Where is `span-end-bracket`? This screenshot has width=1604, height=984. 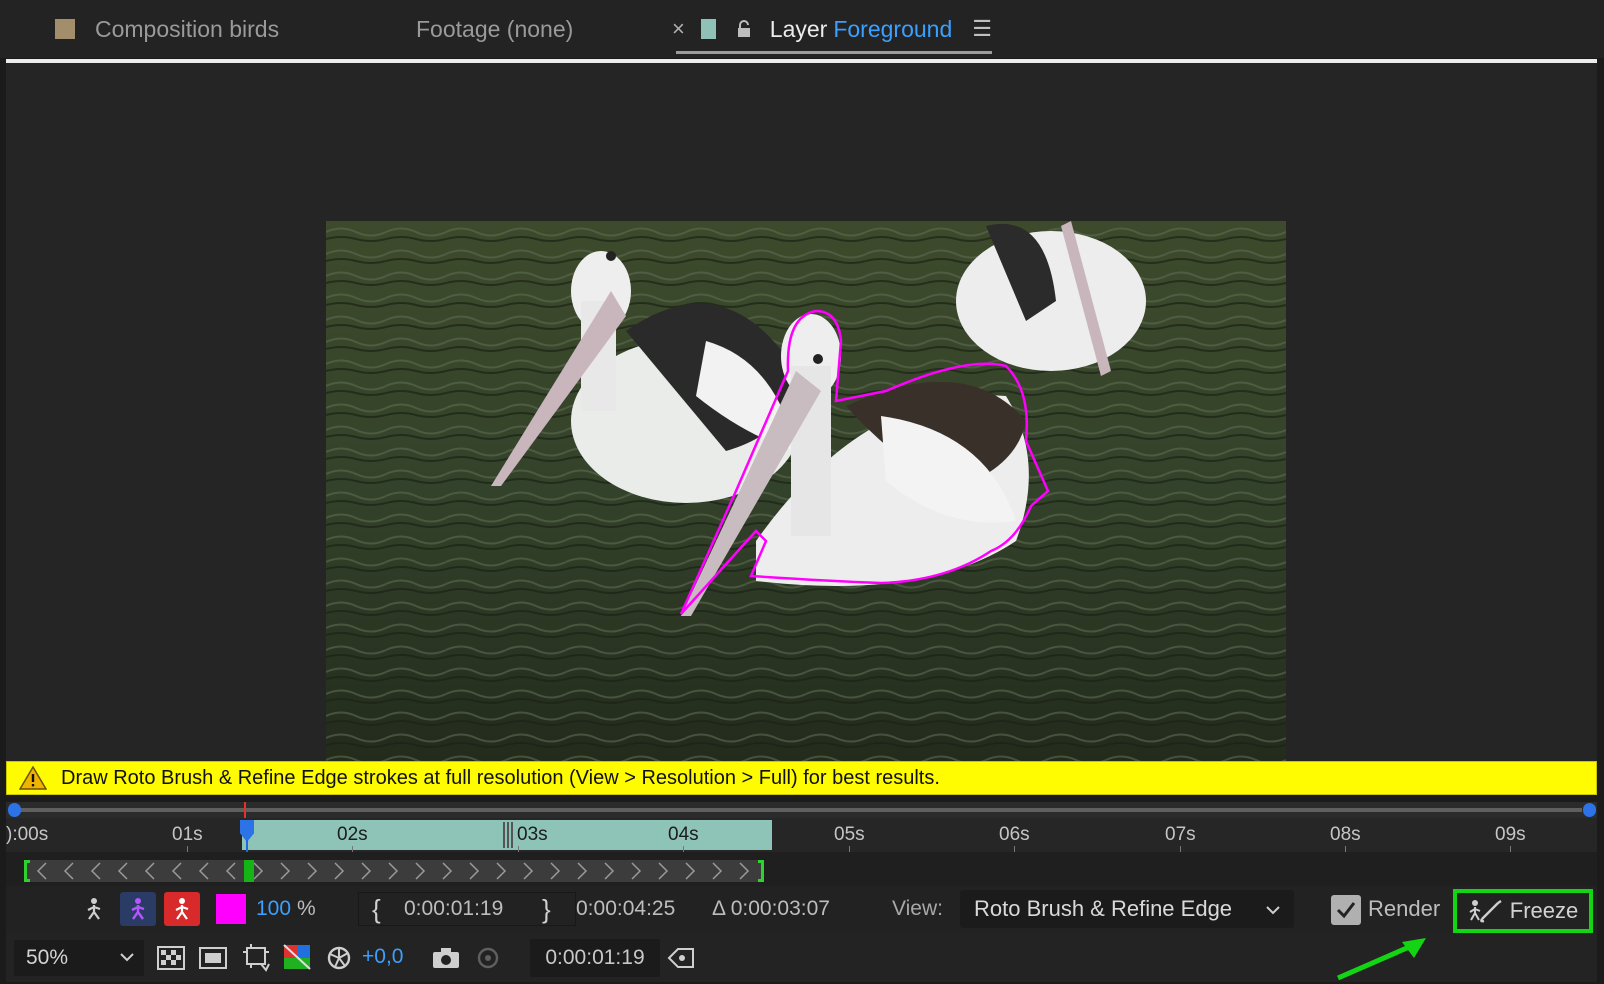 span-end-bracket is located at coordinates (761, 871).